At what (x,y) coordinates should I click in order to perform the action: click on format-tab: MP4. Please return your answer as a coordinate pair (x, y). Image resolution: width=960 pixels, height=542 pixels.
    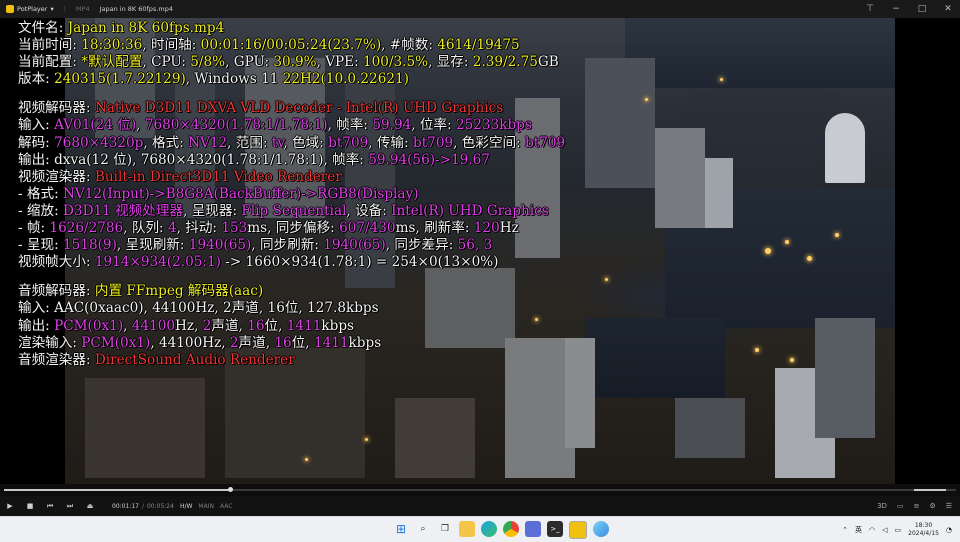
    Looking at the image, I should click on (86, 9).